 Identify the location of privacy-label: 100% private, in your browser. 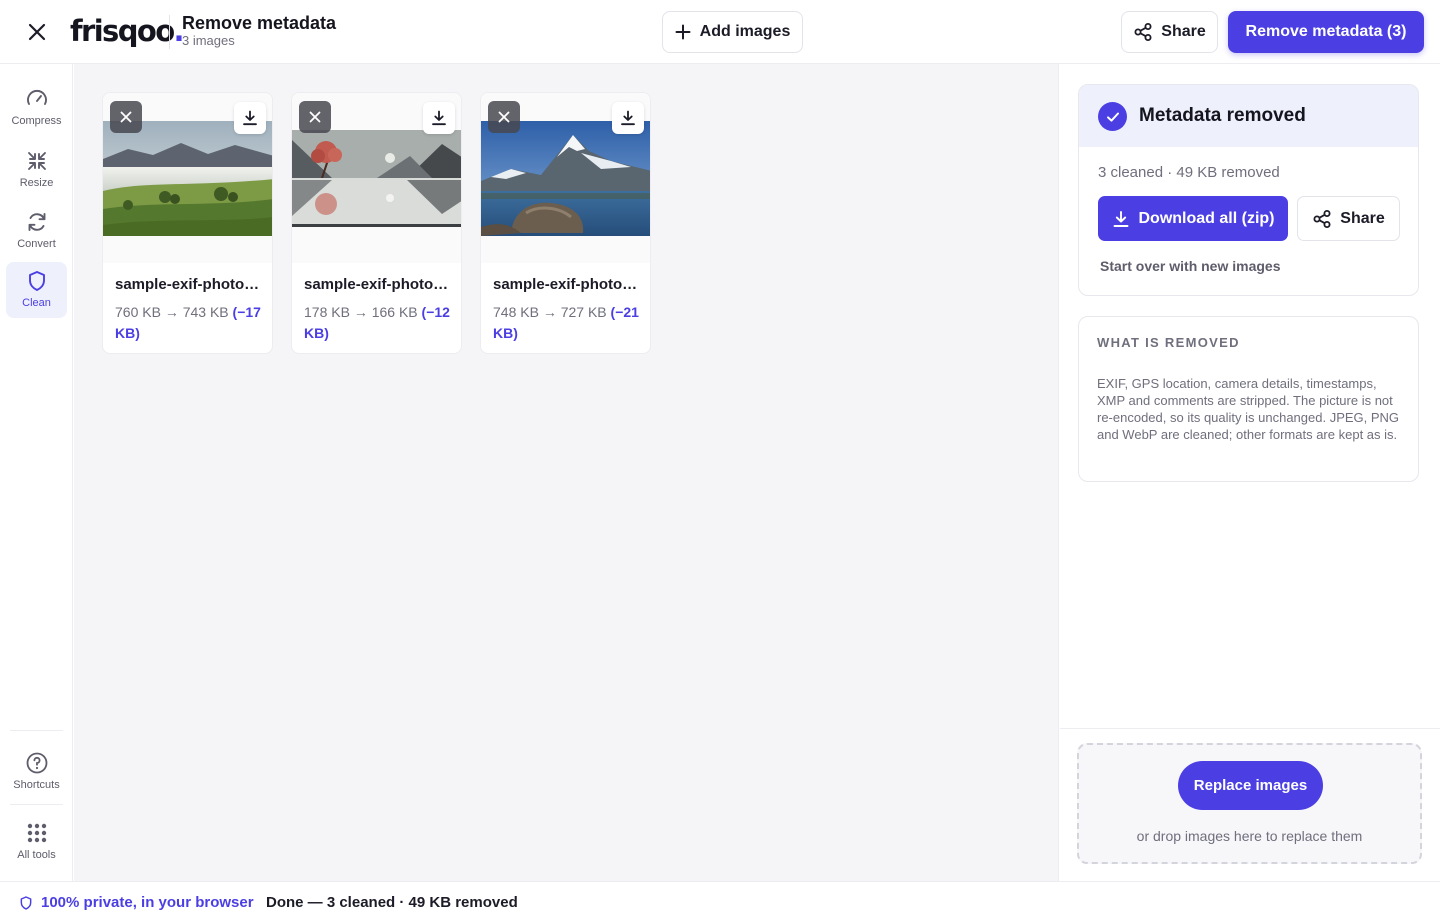
(147, 902).